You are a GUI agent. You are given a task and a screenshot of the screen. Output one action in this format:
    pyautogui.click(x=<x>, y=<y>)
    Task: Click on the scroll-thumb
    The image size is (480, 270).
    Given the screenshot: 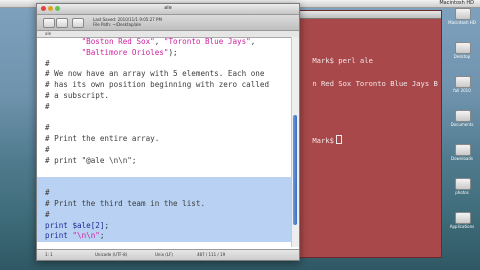 What is the action you would take?
    pyautogui.click(x=295, y=170)
    